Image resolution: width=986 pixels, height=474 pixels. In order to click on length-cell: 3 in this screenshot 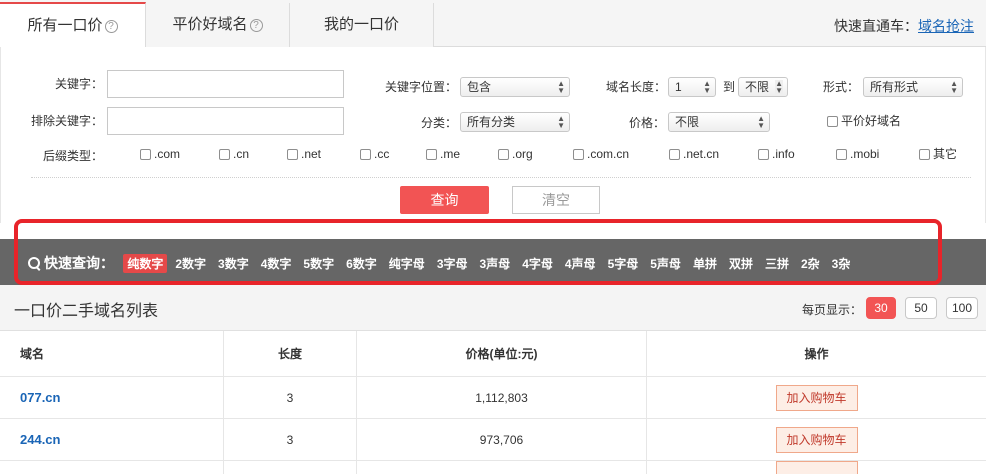, I will do `click(290, 397)`.